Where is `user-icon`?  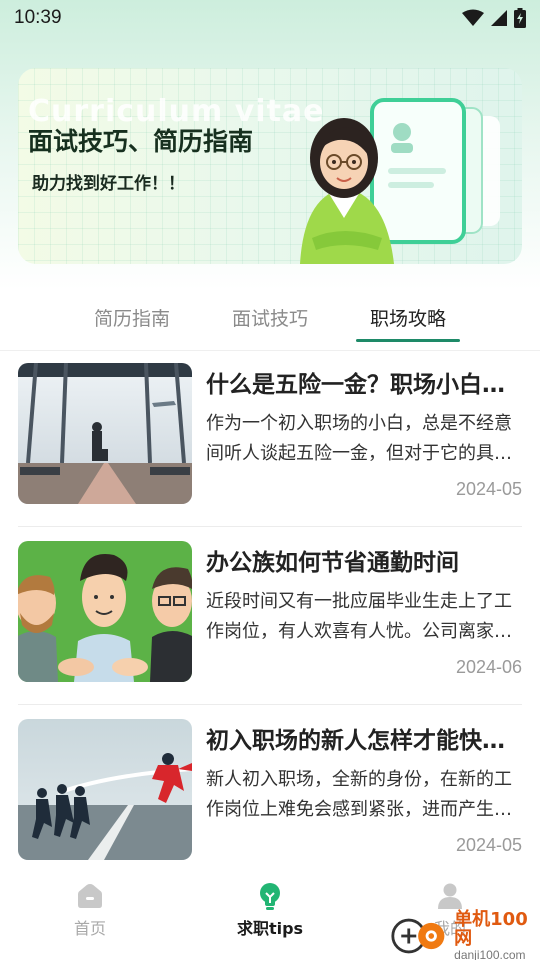 user-icon is located at coordinates (450, 896).